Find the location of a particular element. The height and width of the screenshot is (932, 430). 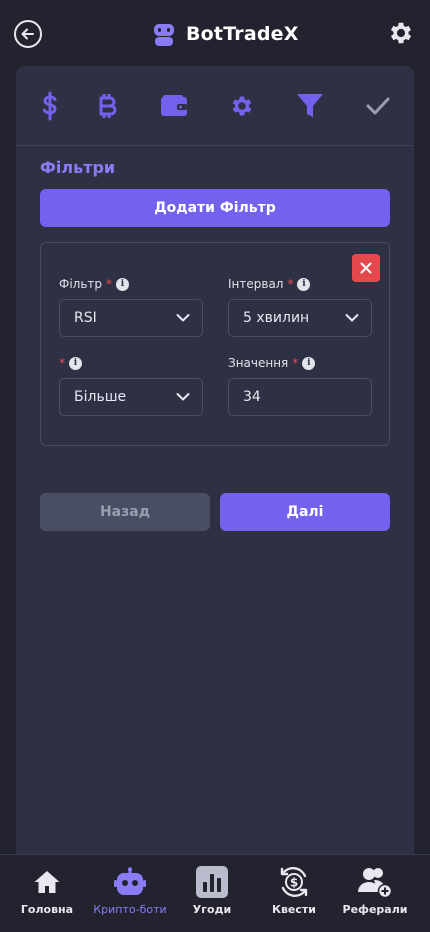

robot-icon is located at coordinates (130, 881).